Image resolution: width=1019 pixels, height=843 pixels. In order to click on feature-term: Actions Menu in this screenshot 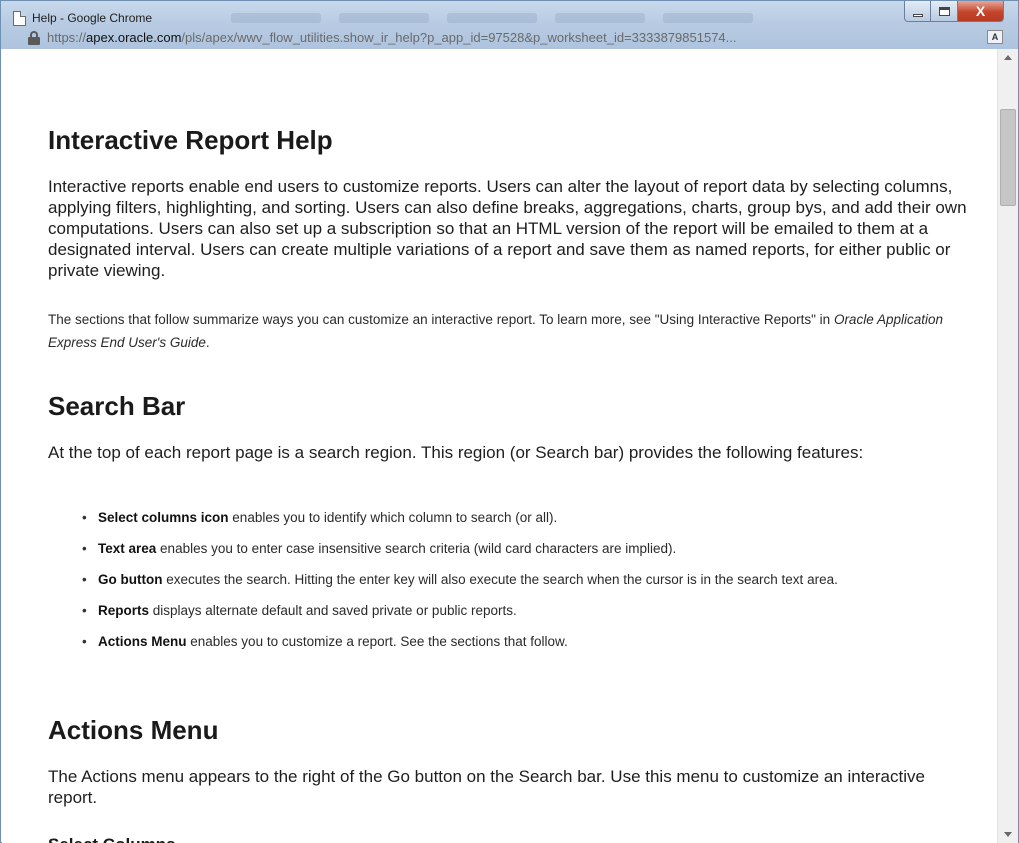, I will do `click(142, 641)`.